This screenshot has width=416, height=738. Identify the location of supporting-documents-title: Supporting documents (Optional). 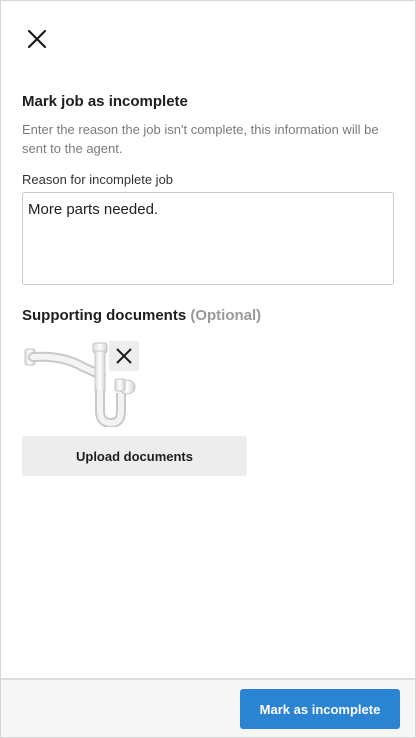
(141, 315).